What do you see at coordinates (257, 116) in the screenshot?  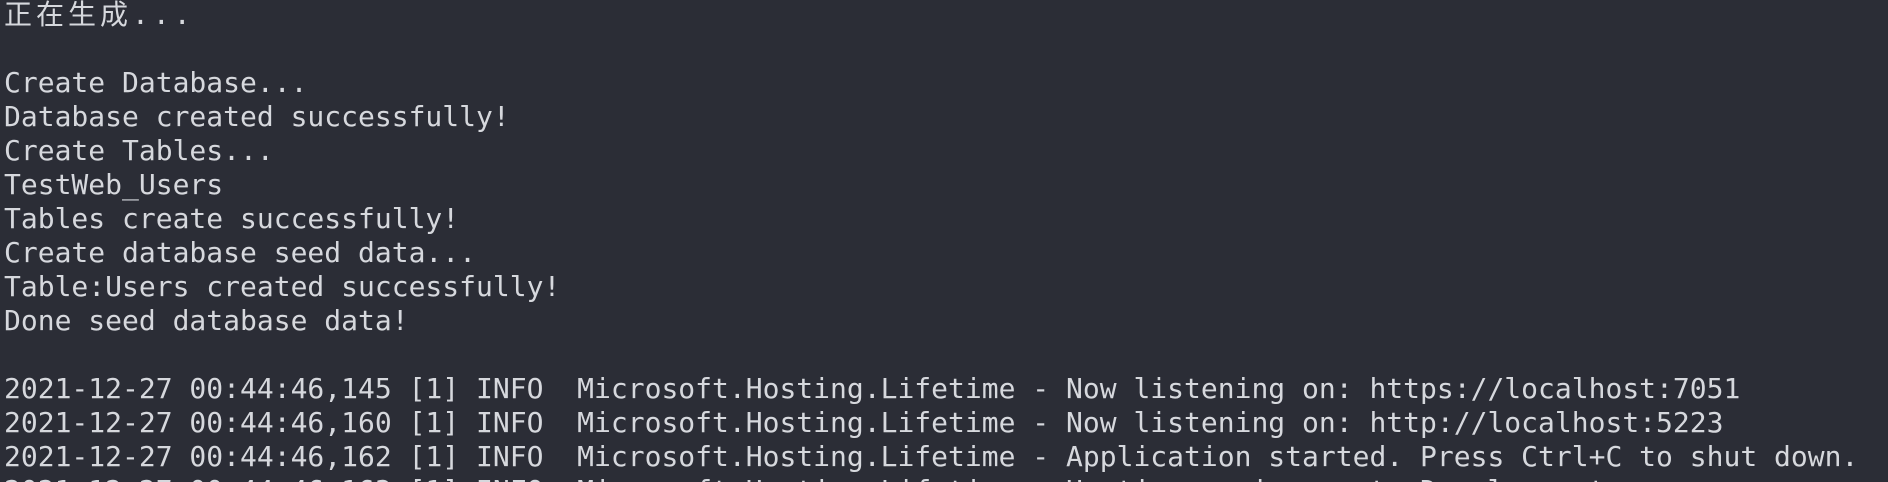 I see `setup-line: Database created successfully!` at bounding box center [257, 116].